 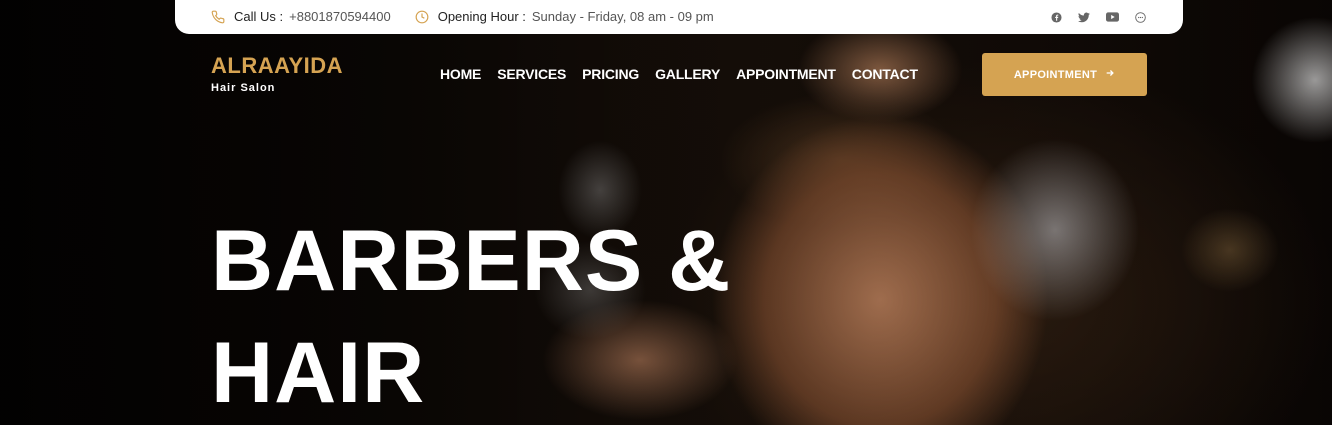 What do you see at coordinates (885, 74) in the screenshot?
I see `nav-contact: CONTACT` at bounding box center [885, 74].